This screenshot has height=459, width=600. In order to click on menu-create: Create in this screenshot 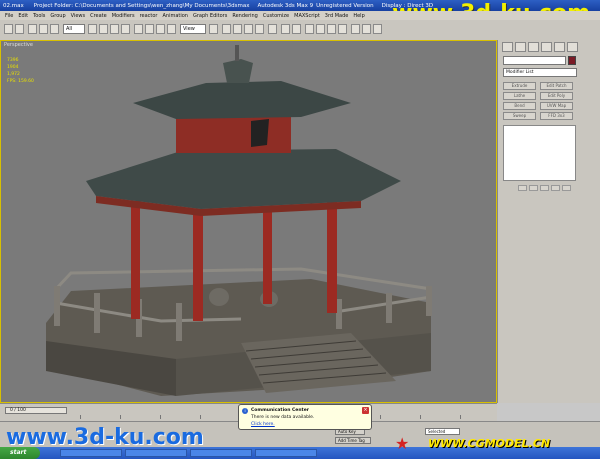, I will do `click(98, 16)`.